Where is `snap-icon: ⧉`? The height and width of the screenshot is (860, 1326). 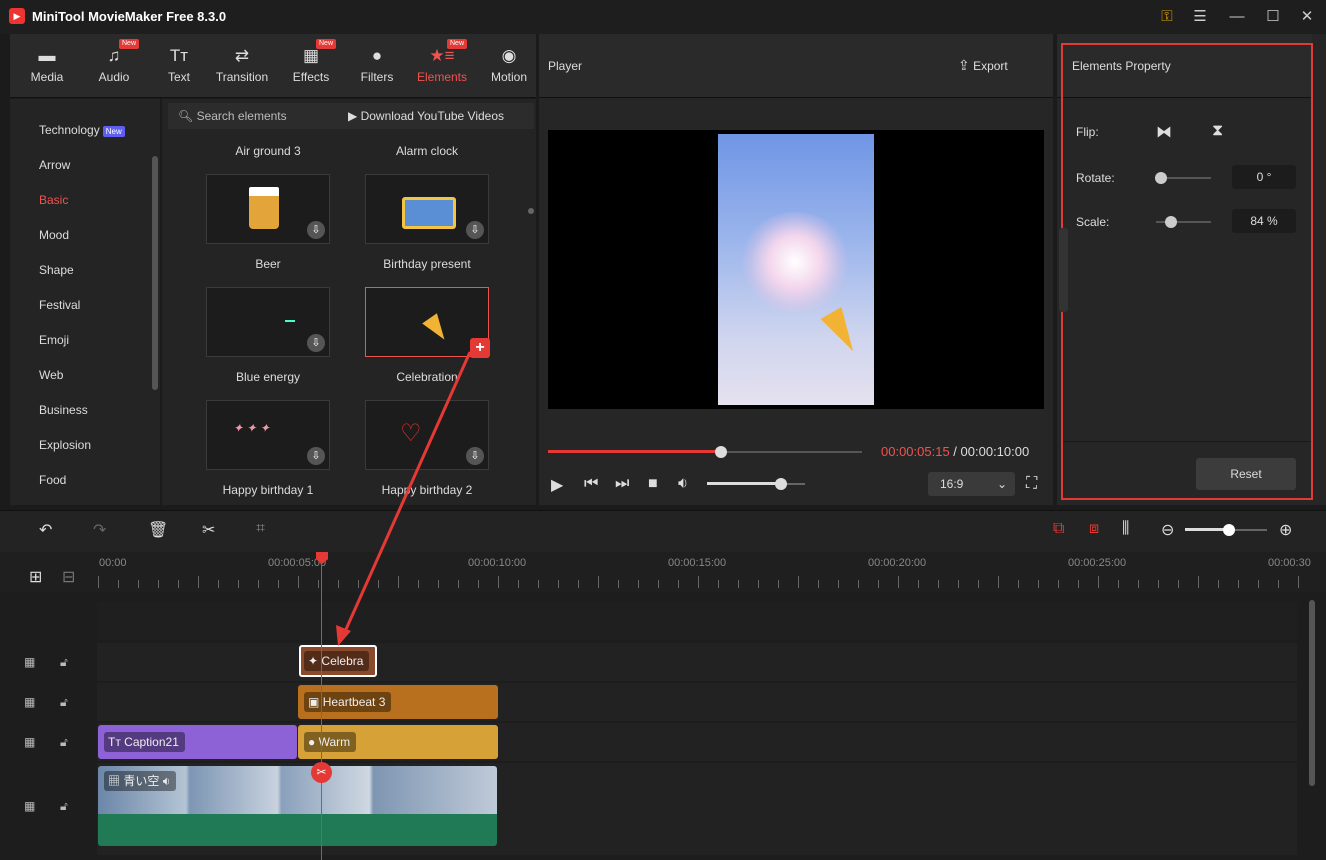 snap-icon: ⧉ is located at coordinates (1058, 529).